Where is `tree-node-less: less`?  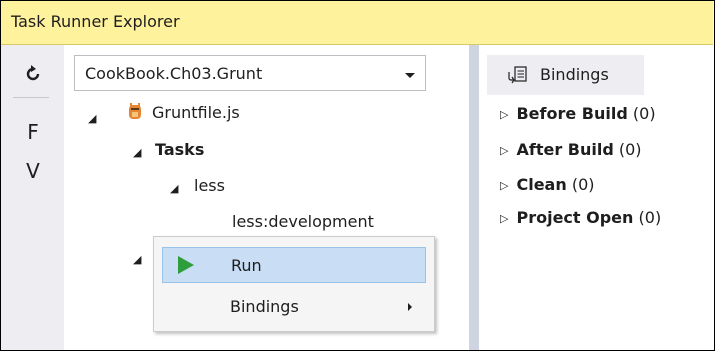 tree-node-less: less is located at coordinates (209, 185).